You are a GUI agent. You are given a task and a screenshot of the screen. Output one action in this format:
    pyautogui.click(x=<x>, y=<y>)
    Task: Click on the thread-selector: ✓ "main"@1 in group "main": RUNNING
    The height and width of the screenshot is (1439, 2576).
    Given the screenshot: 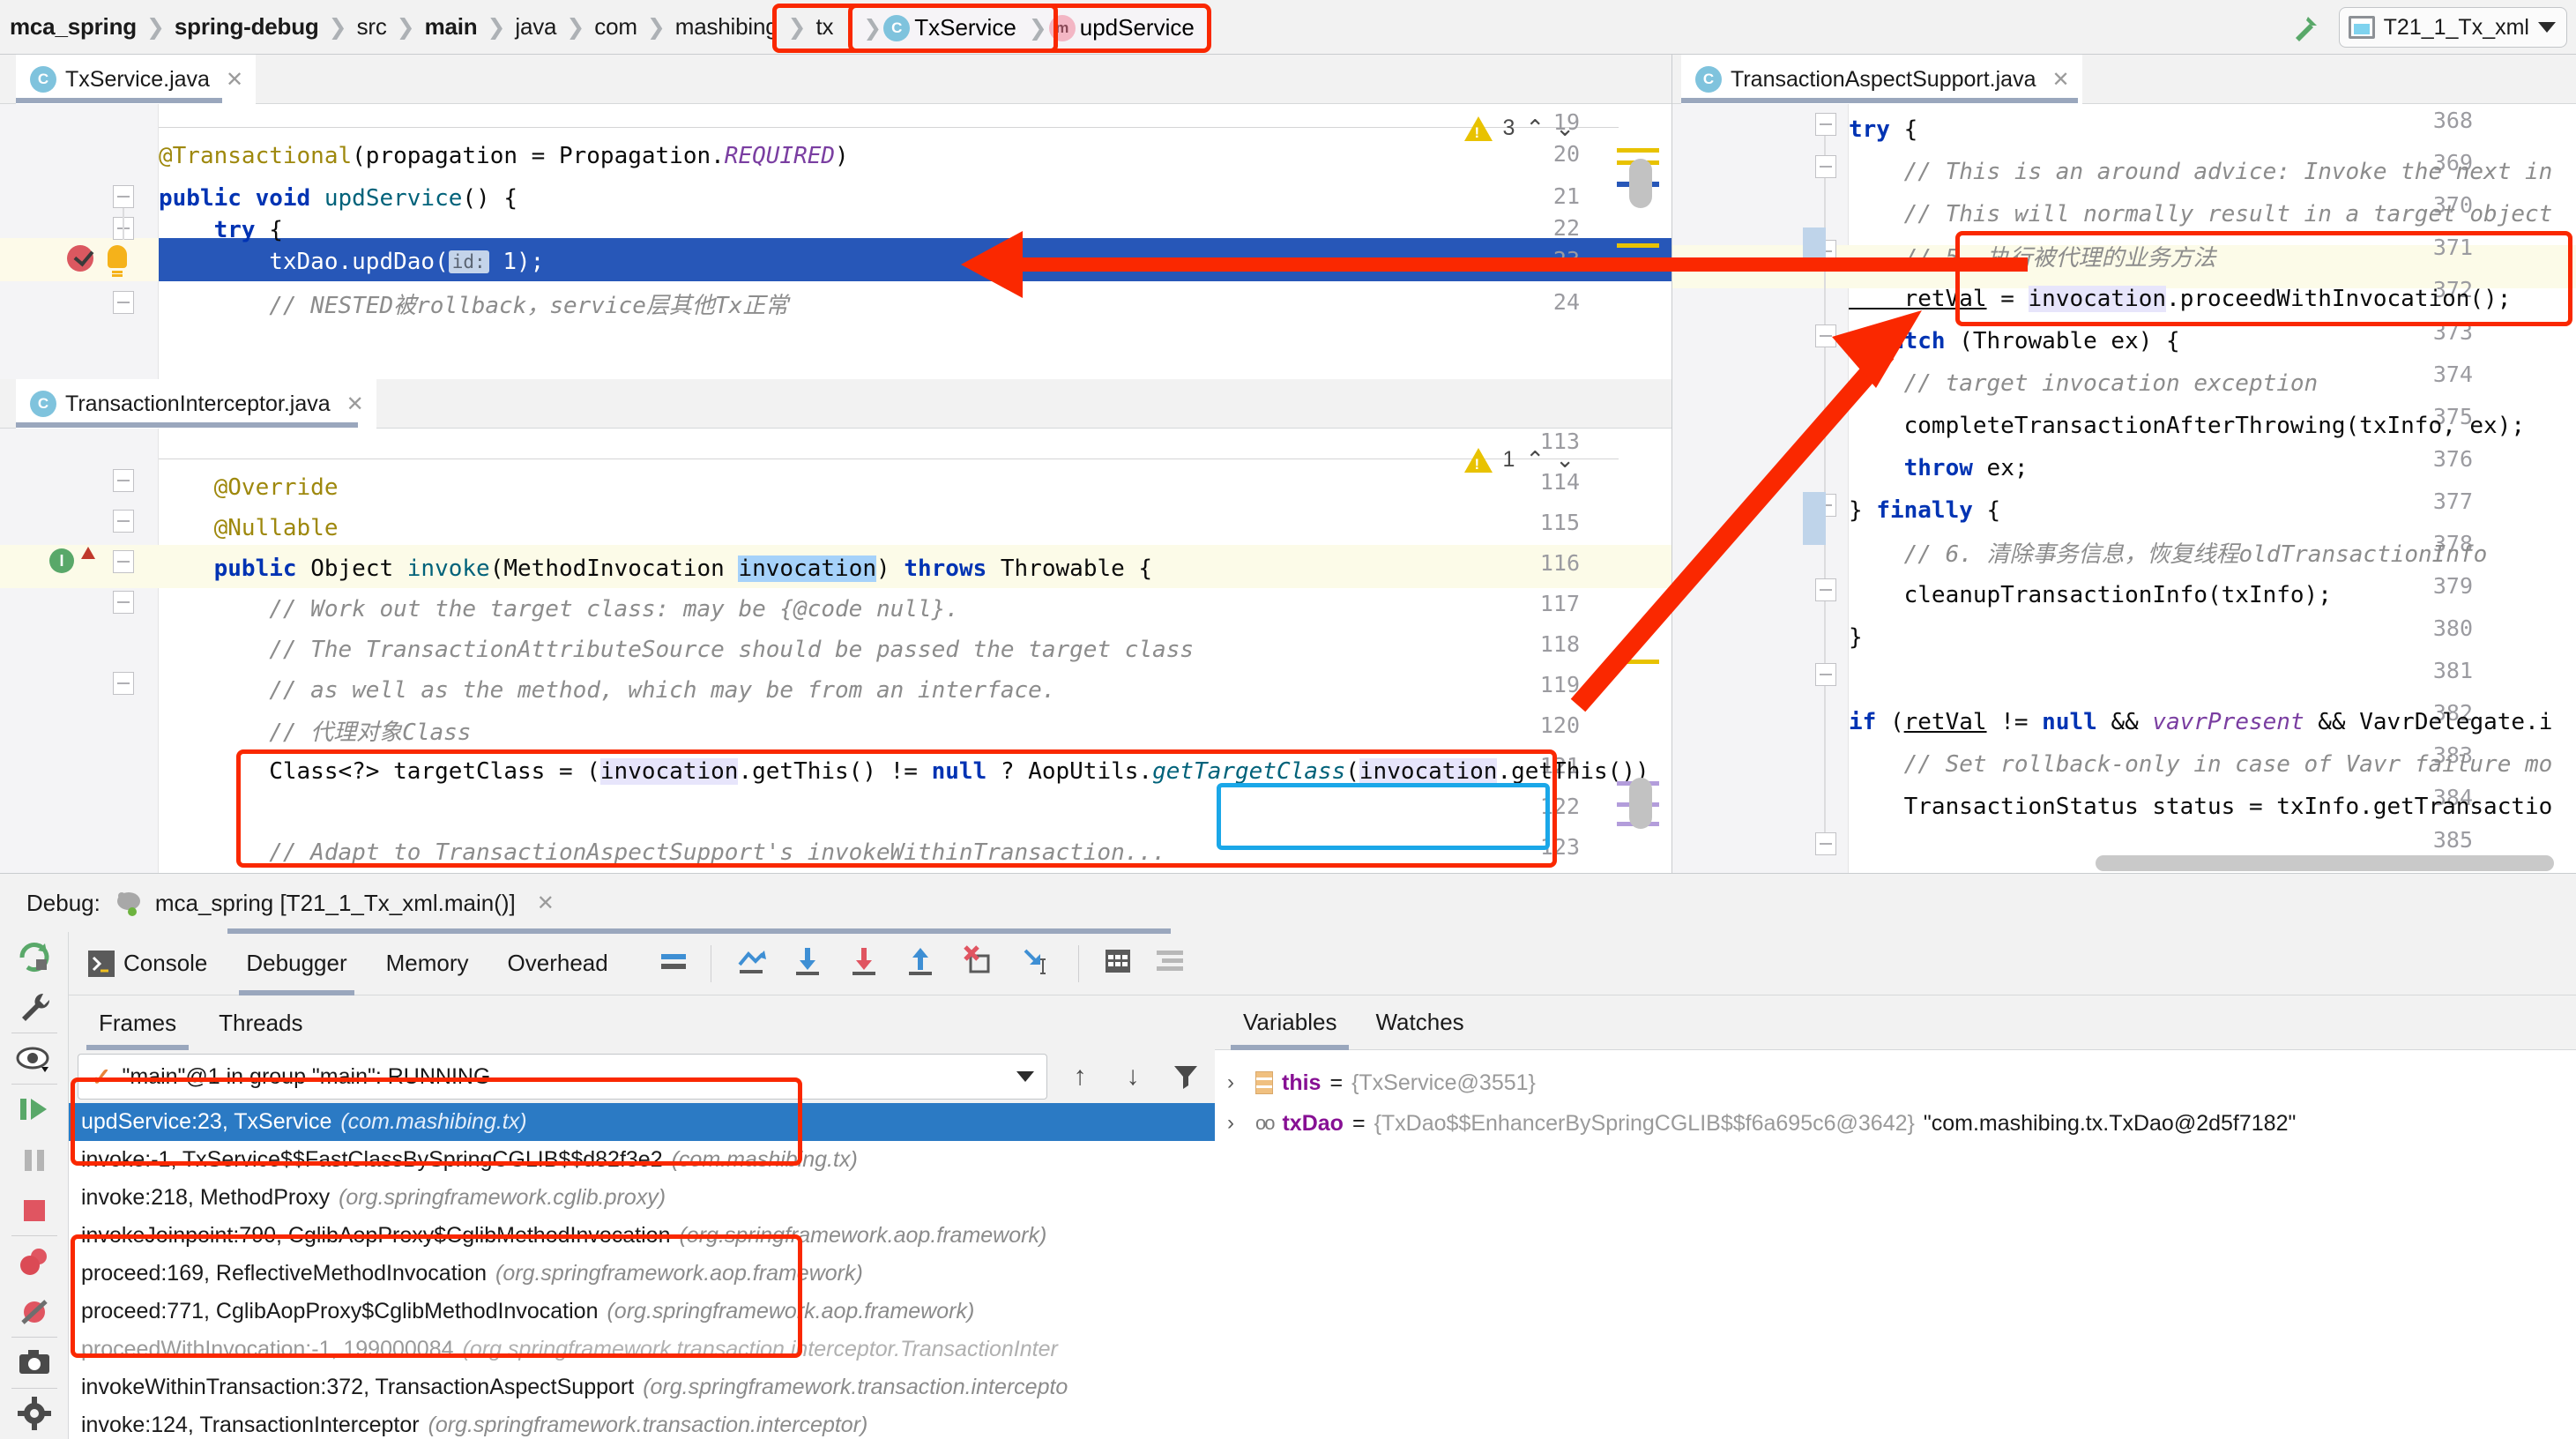 What is the action you would take?
    pyautogui.click(x=562, y=1077)
    